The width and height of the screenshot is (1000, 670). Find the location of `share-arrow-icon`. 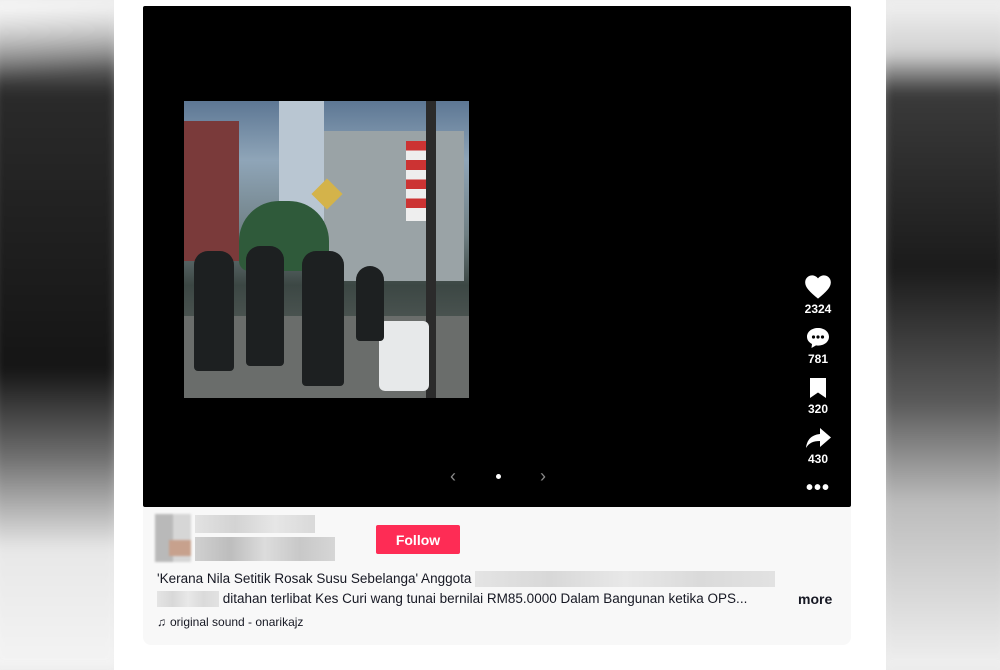

share-arrow-icon is located at coordinates (818, 438).